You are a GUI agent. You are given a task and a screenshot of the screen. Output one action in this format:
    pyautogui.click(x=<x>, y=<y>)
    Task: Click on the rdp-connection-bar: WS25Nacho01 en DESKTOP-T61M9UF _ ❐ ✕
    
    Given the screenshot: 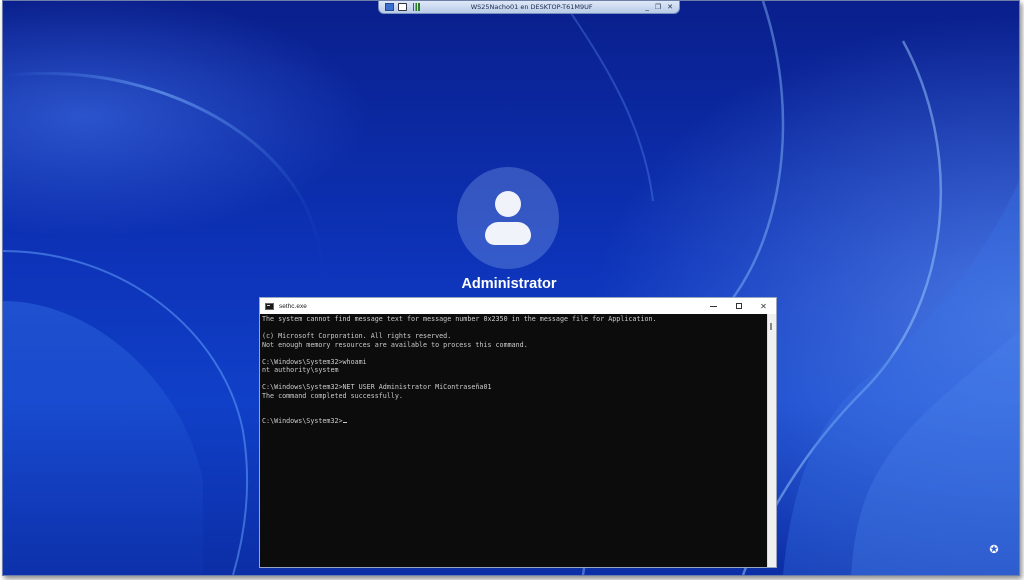 What is the action you would take?
    pyautogui.click(x=529, y=7)
    